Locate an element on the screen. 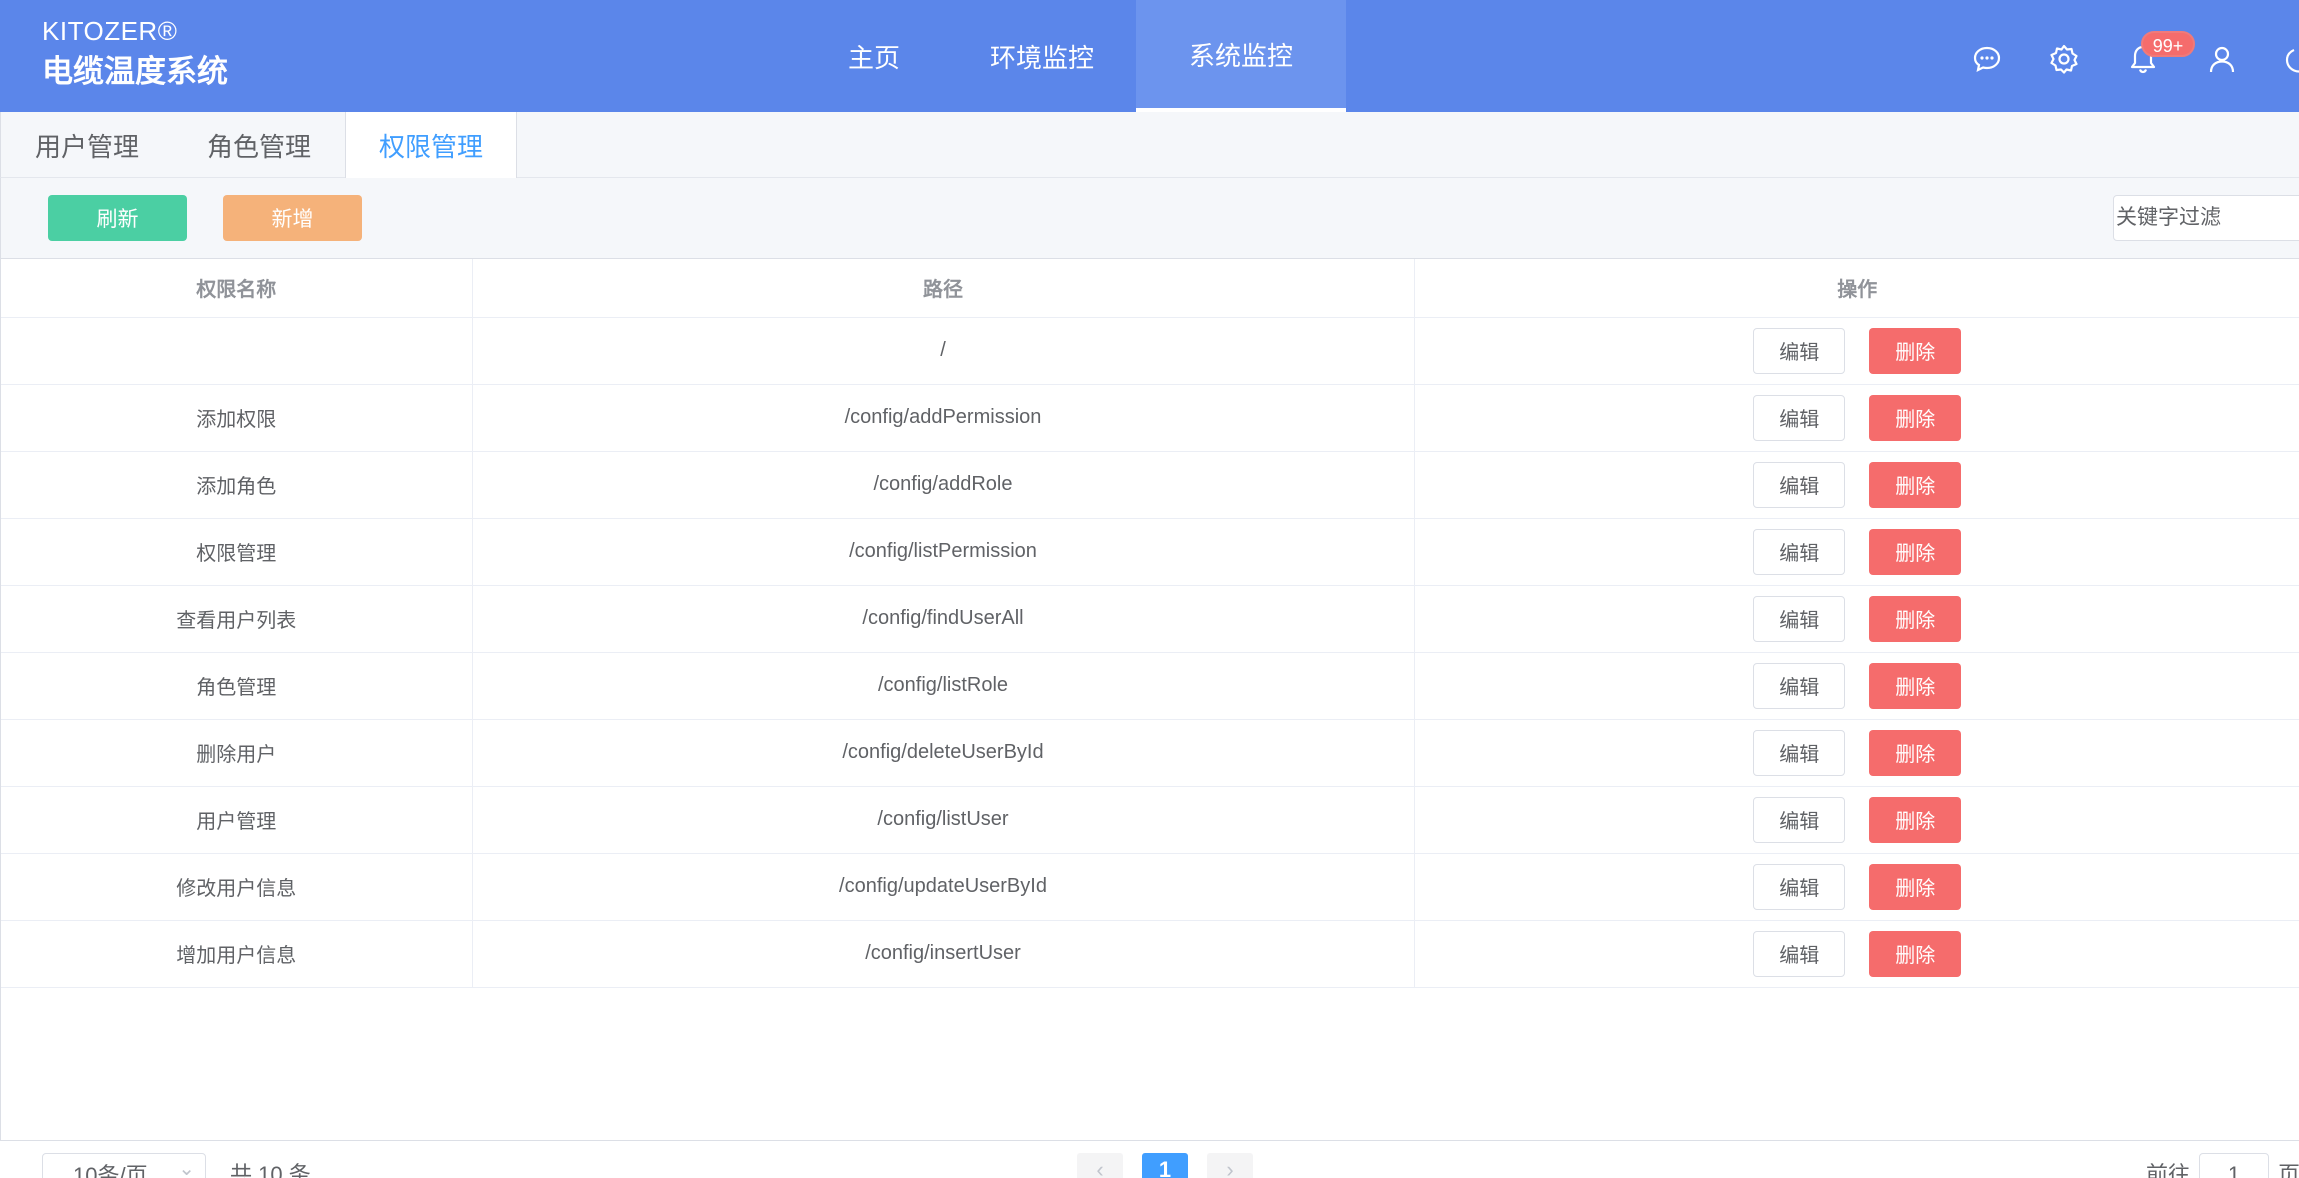  main-nav: 主页 环境监控 系统监控 is located at coordinates (1073, 56).